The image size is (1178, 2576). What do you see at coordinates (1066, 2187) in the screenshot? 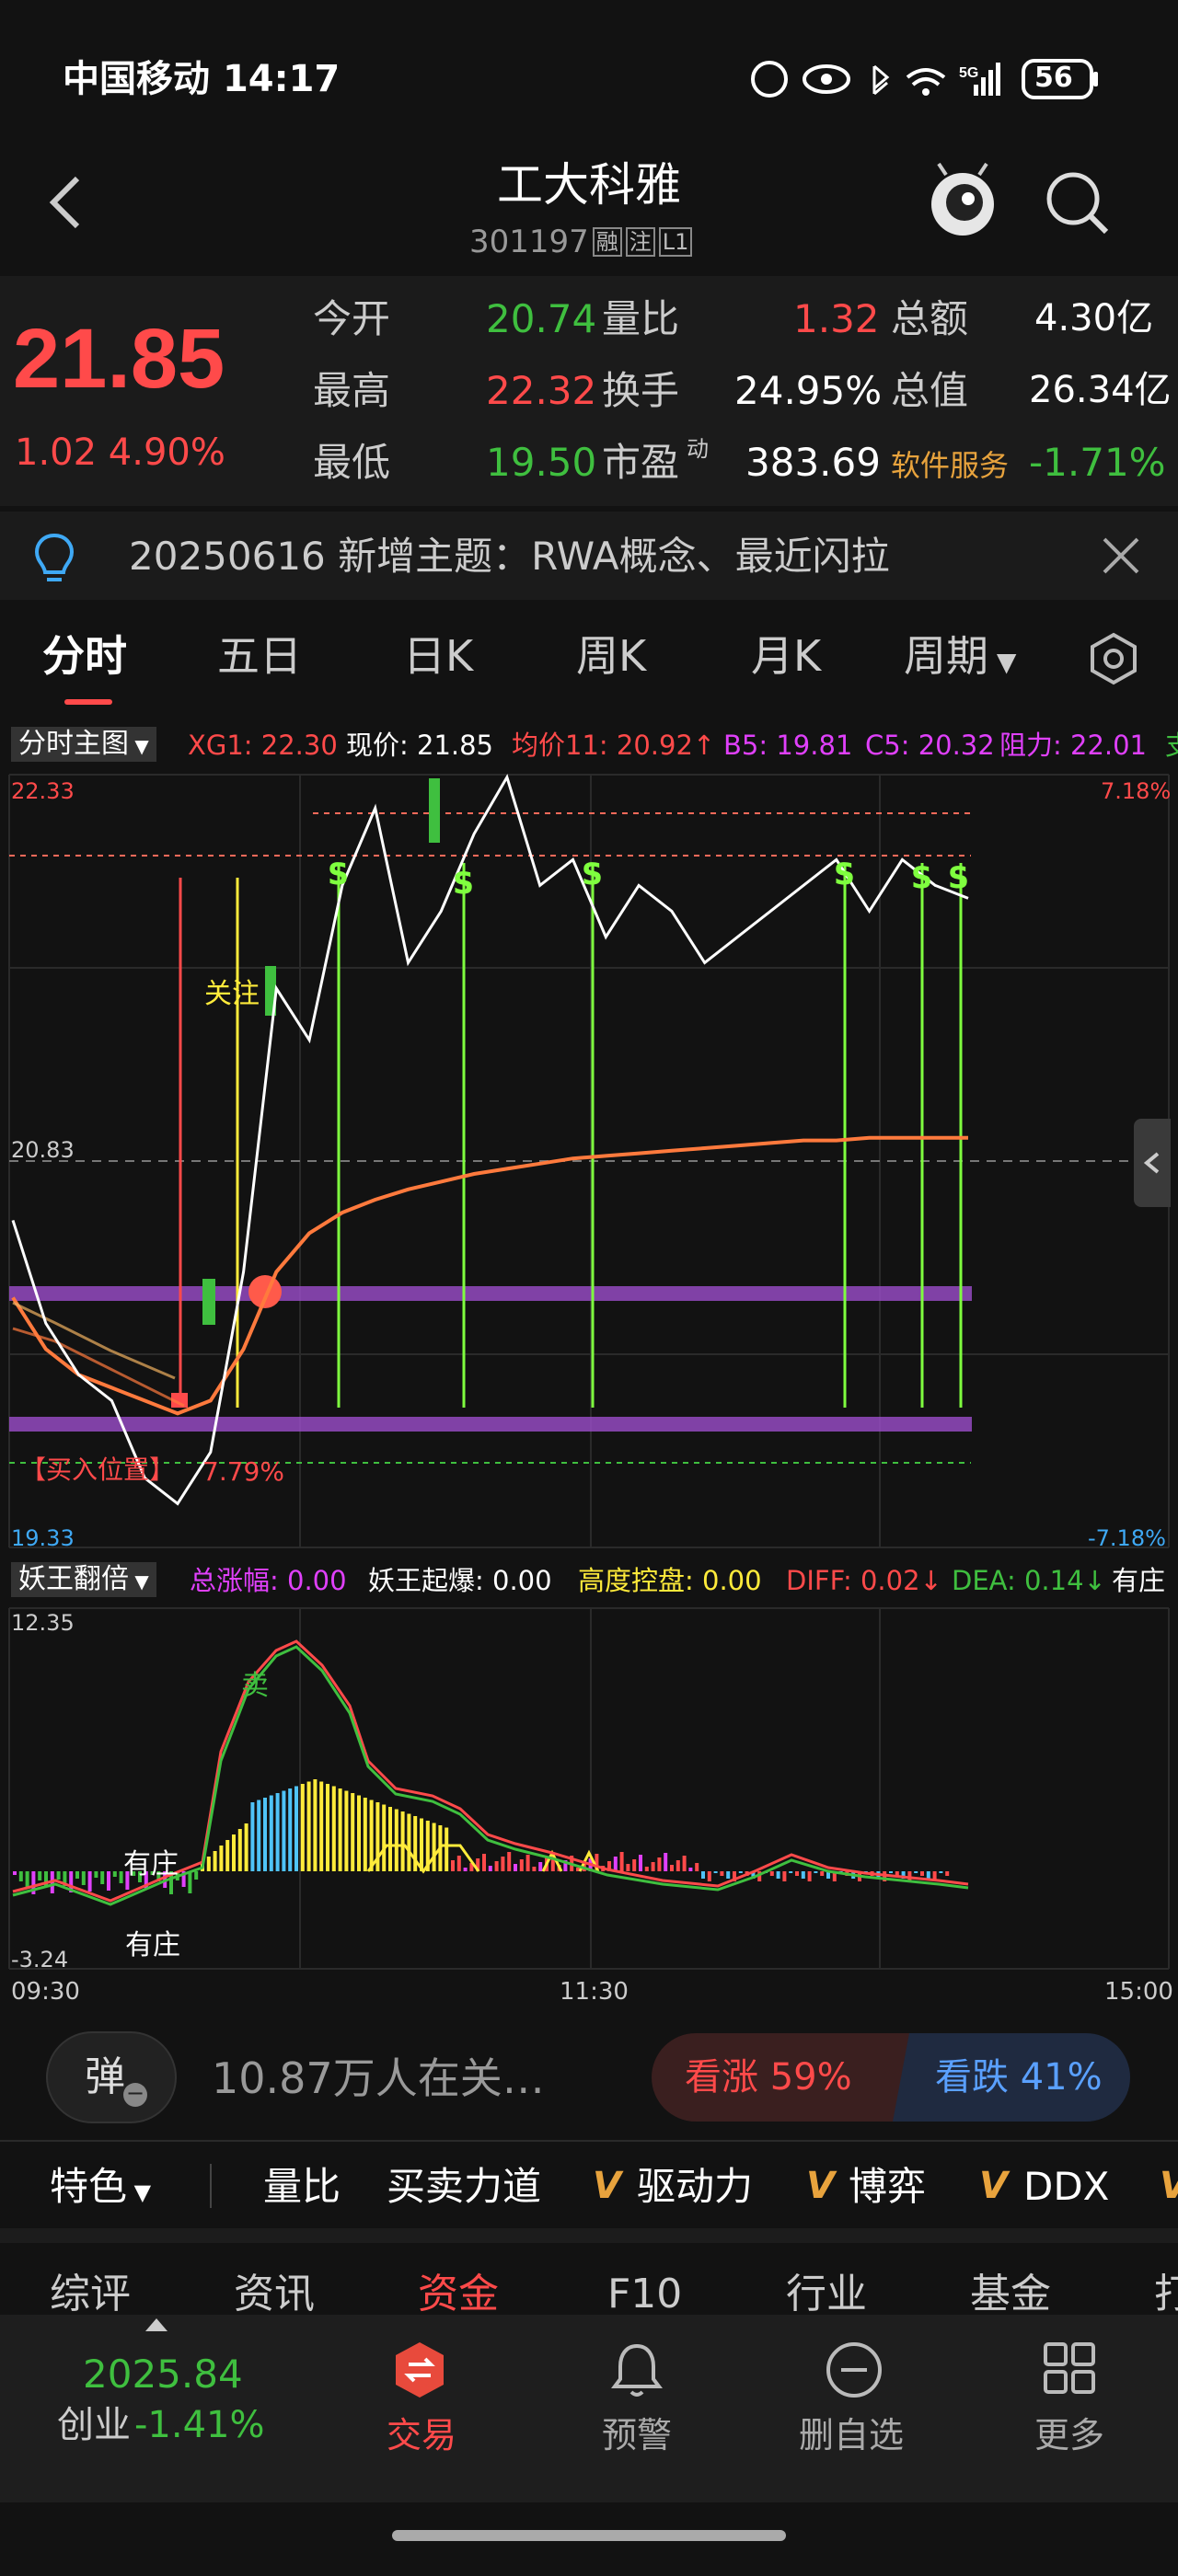
I see `indicator-ddx: DDX` at bounding box center [1066, 2187].